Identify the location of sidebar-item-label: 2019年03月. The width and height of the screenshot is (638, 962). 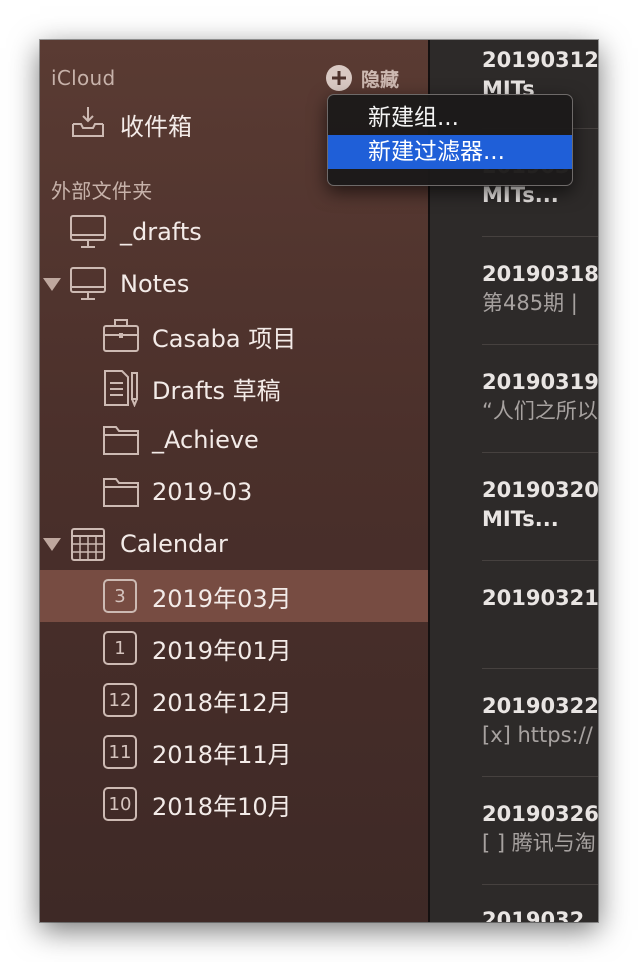
(222, 598).